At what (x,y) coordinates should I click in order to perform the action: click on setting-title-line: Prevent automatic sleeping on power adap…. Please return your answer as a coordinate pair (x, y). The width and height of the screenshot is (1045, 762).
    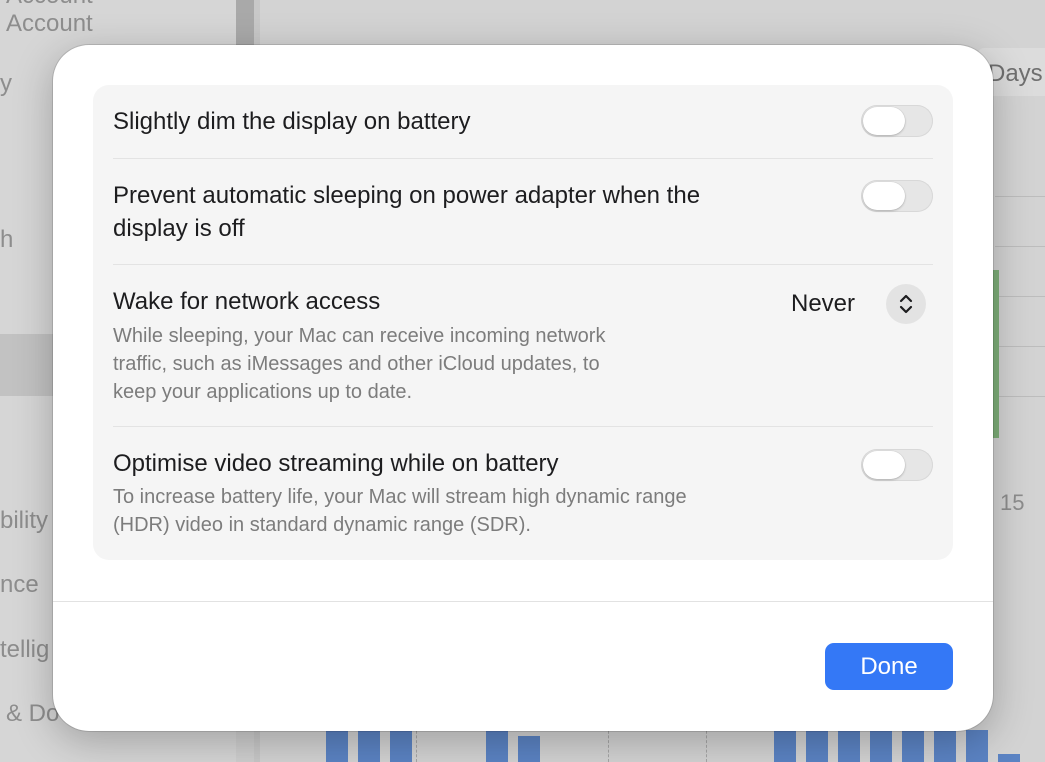
    Looking at the image, I should click on (407, 195).